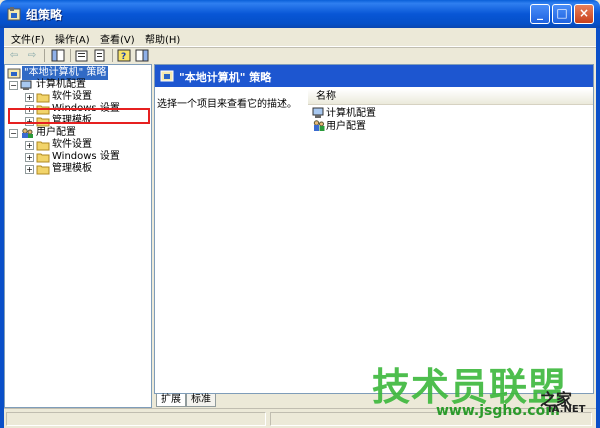 This screenshot has height=428, width=600. What do you see at coordinates (225, 77) in the screenshot?
I see `details-header-title: "本地计算机" 策略` at bounding box center [225, 77].